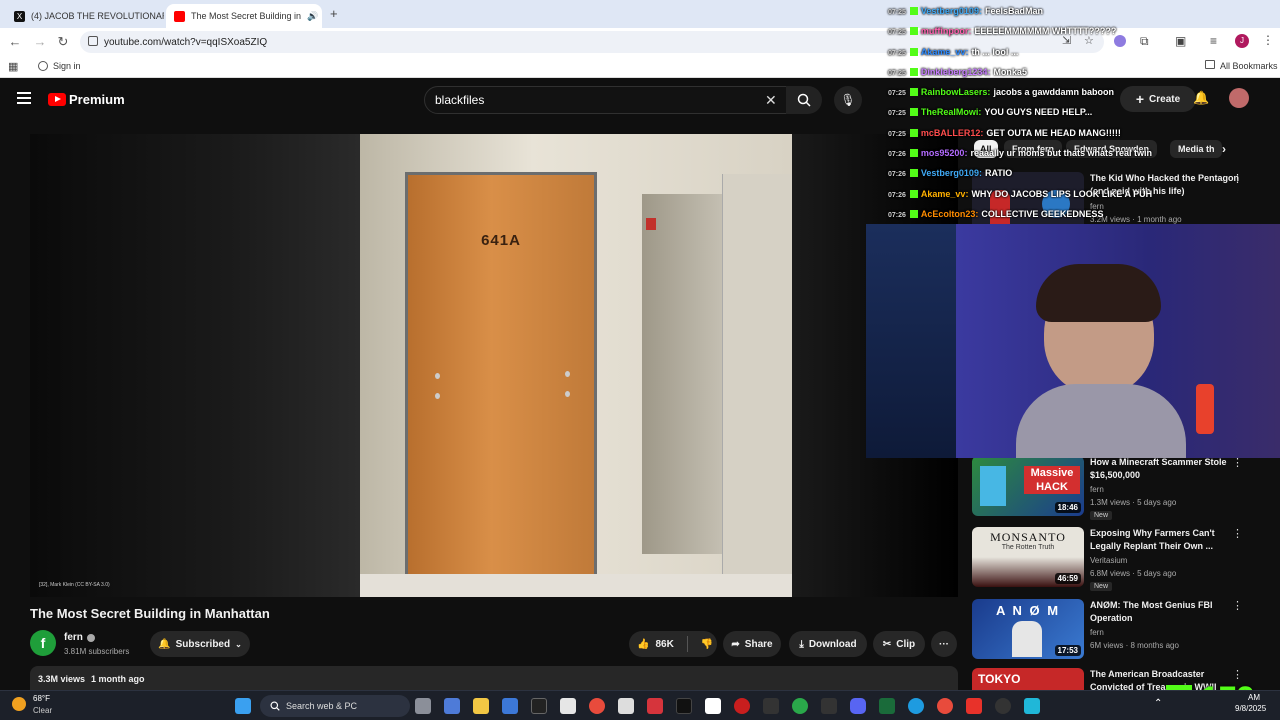  Describe the element at coordinates (40, 41) in the screenshot. I see `forward-icon: →` at that location.